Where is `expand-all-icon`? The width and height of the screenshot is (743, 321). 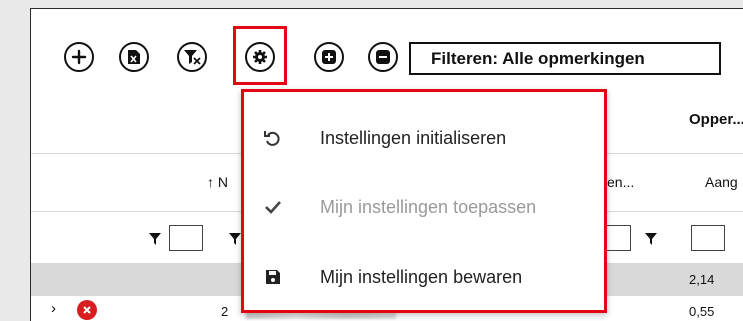
expand-all-icon is located at coordinates (329, 57).